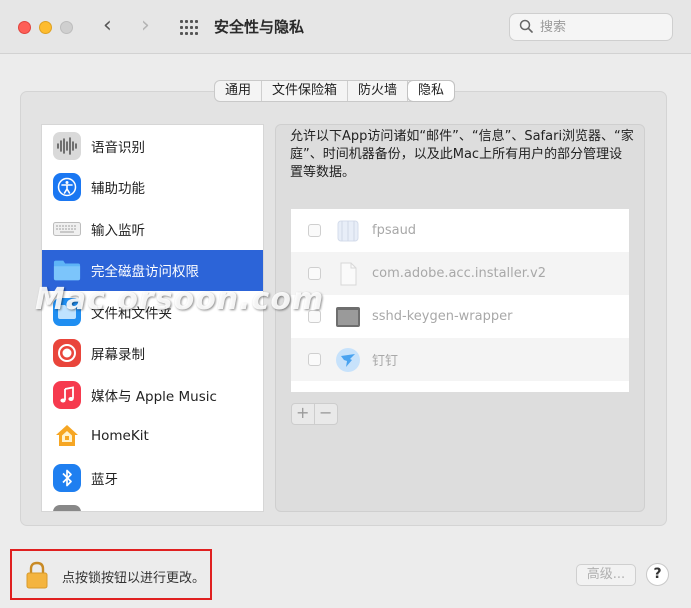  Describe the element at coordinates (189, 27) in the screenshot. I see `show-all-grid-icon` at that location.